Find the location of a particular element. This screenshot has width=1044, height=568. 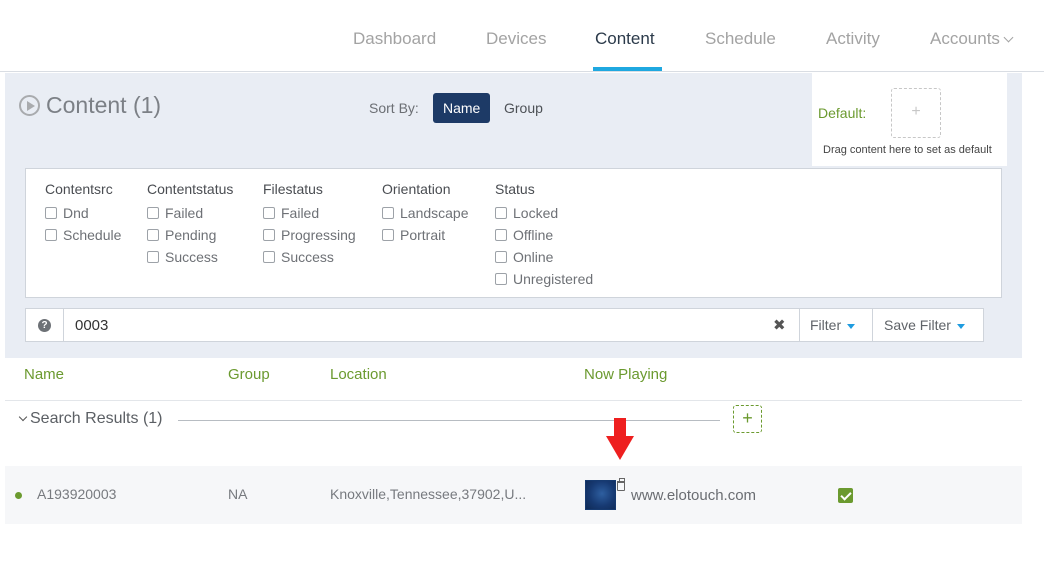

filter-option-label: Dnd is located at coordinates (76, 213).